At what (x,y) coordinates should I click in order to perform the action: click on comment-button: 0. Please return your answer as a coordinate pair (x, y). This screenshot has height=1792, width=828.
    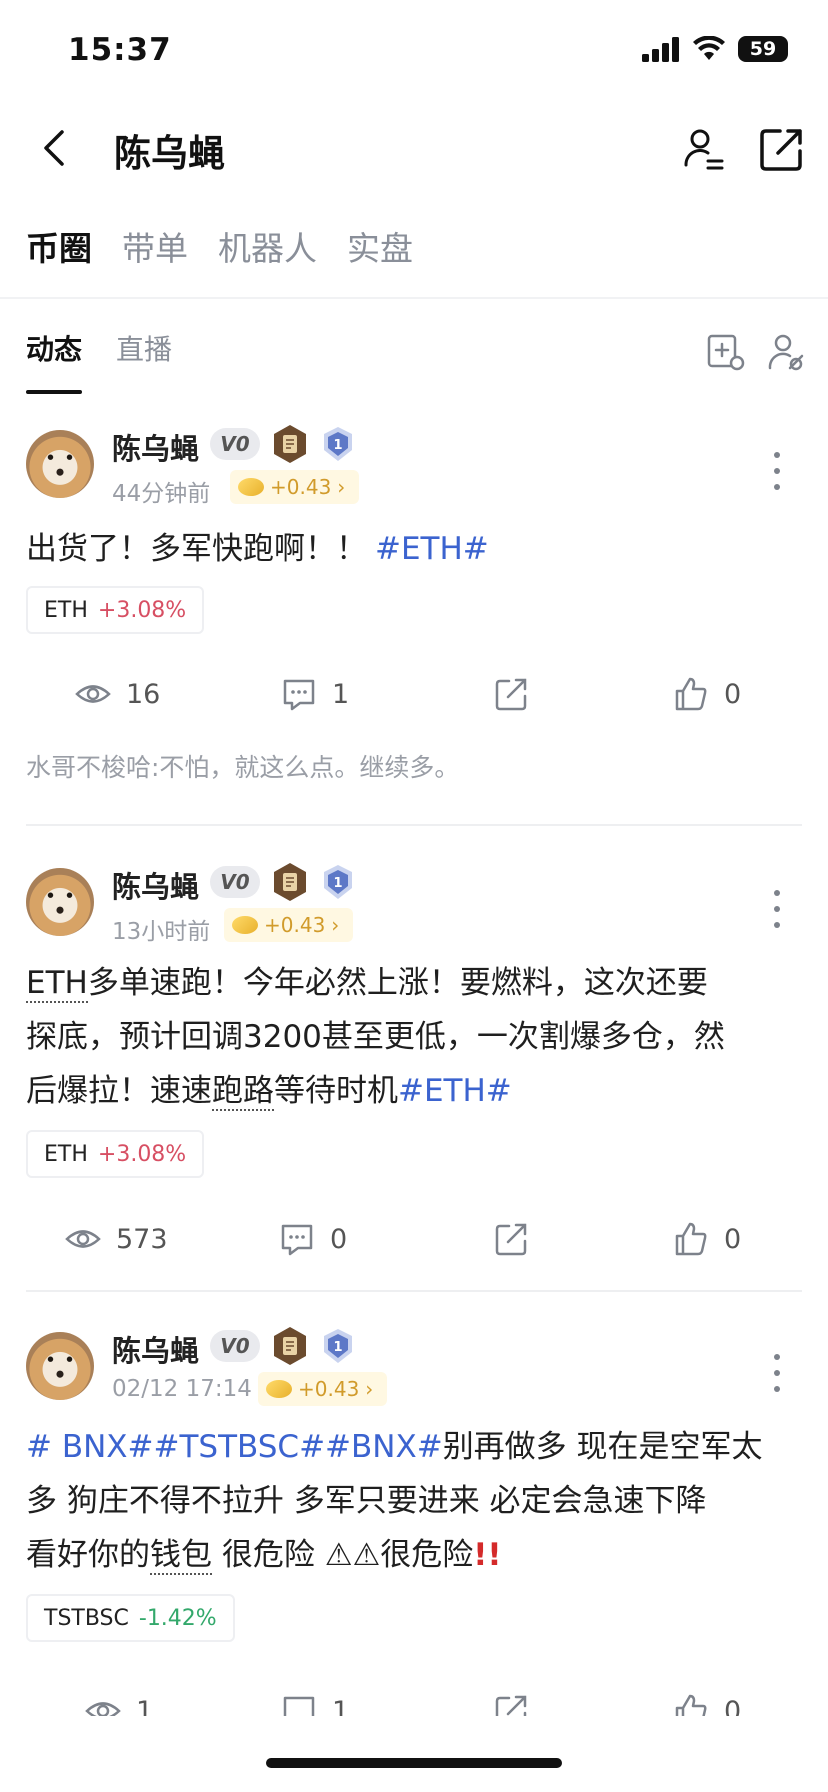
    Looking at the image, I should click on (312, 1239).